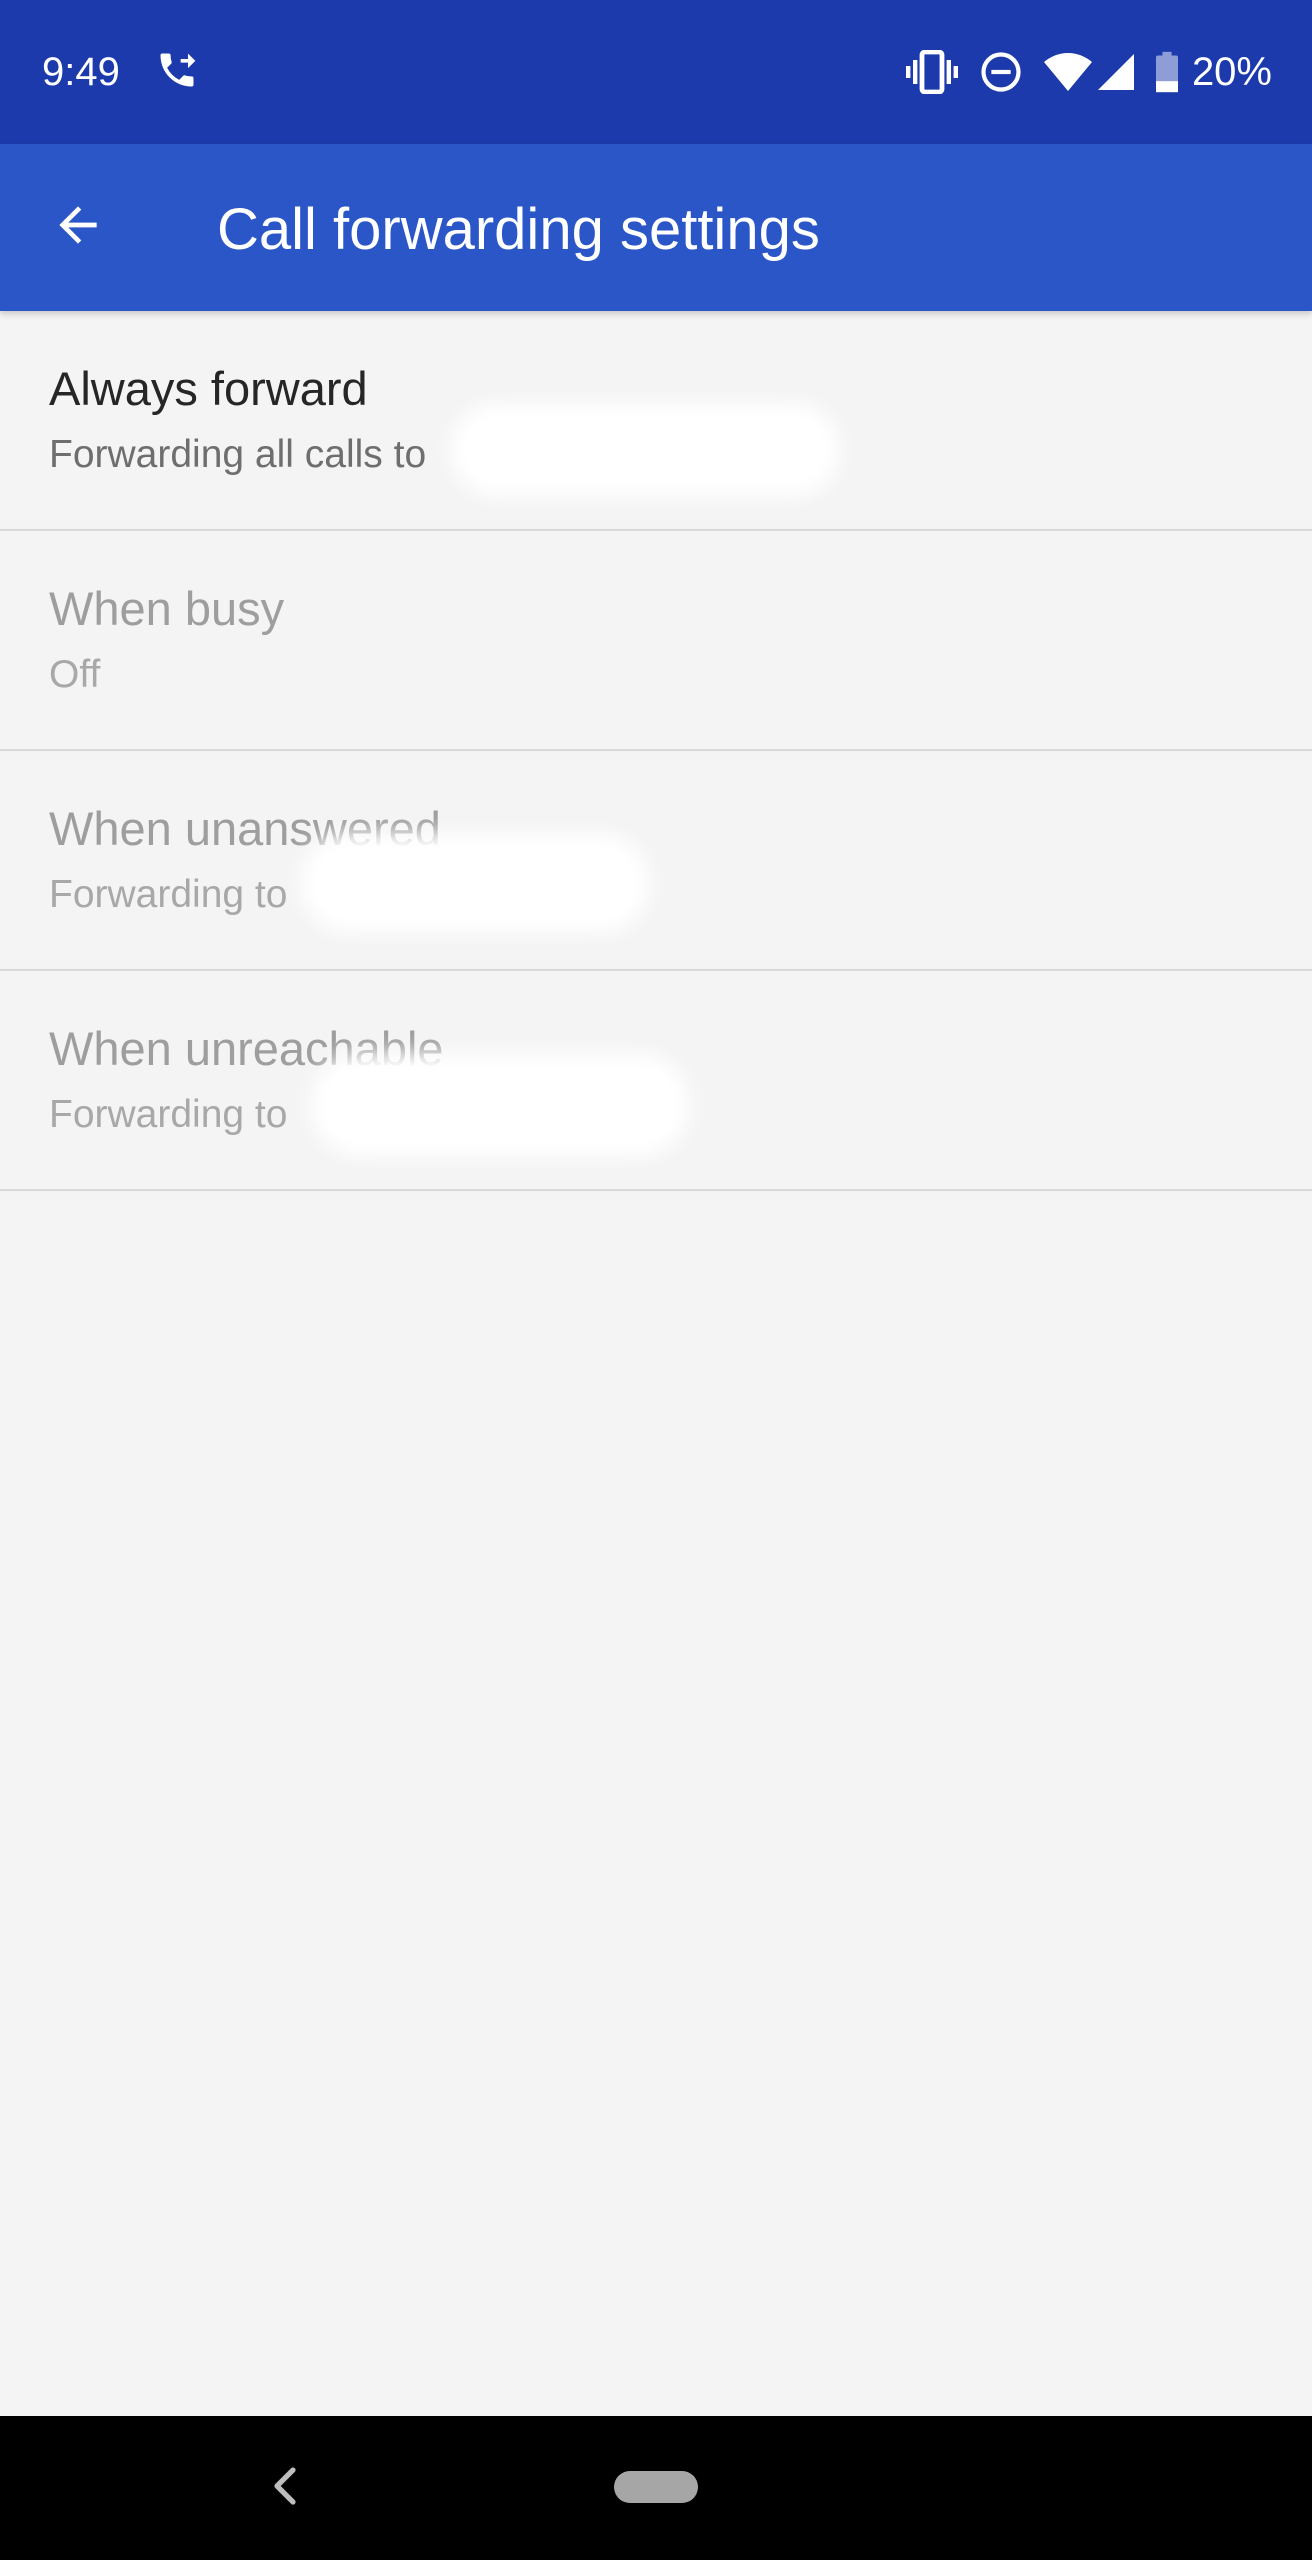 The image size is (1312, 2560). I want to click on page-title: Call forwarding settings, so click(518, 229).